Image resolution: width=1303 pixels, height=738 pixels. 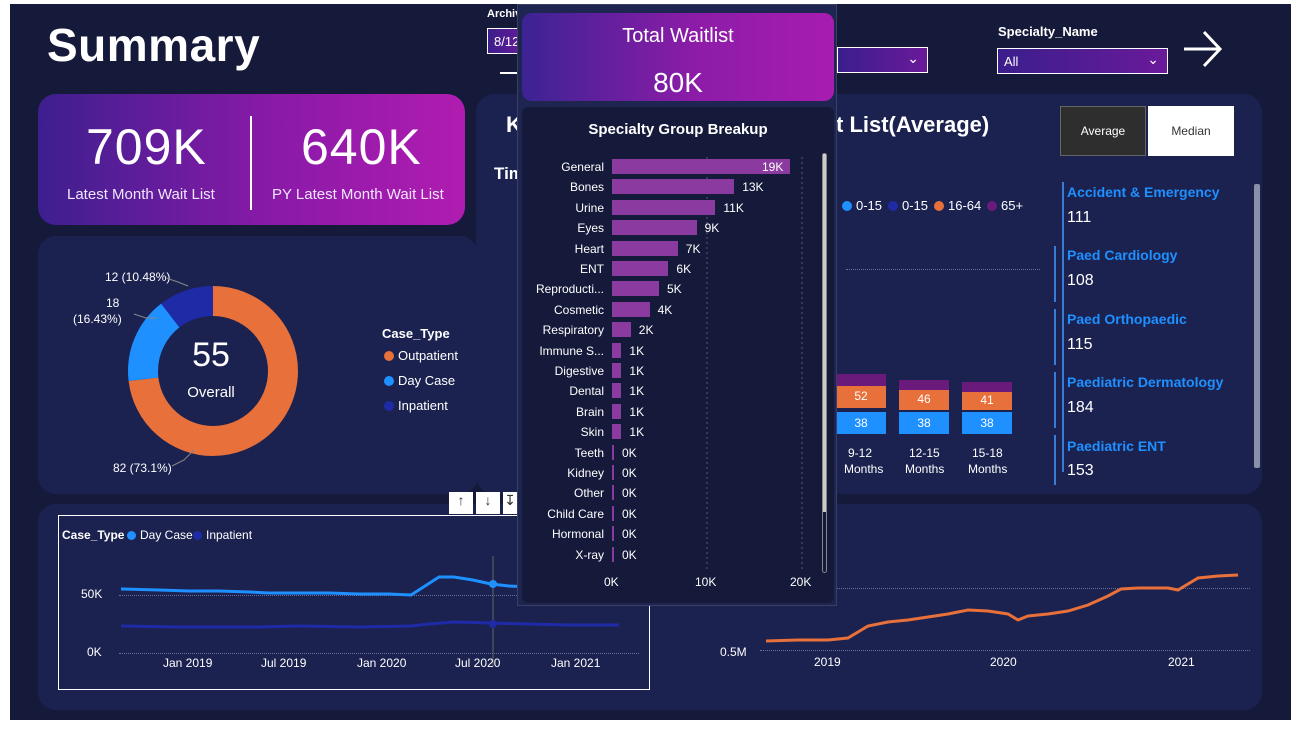 I want to click on breakup-bar-row: Eyes 9K, so click(x=672, y=228).